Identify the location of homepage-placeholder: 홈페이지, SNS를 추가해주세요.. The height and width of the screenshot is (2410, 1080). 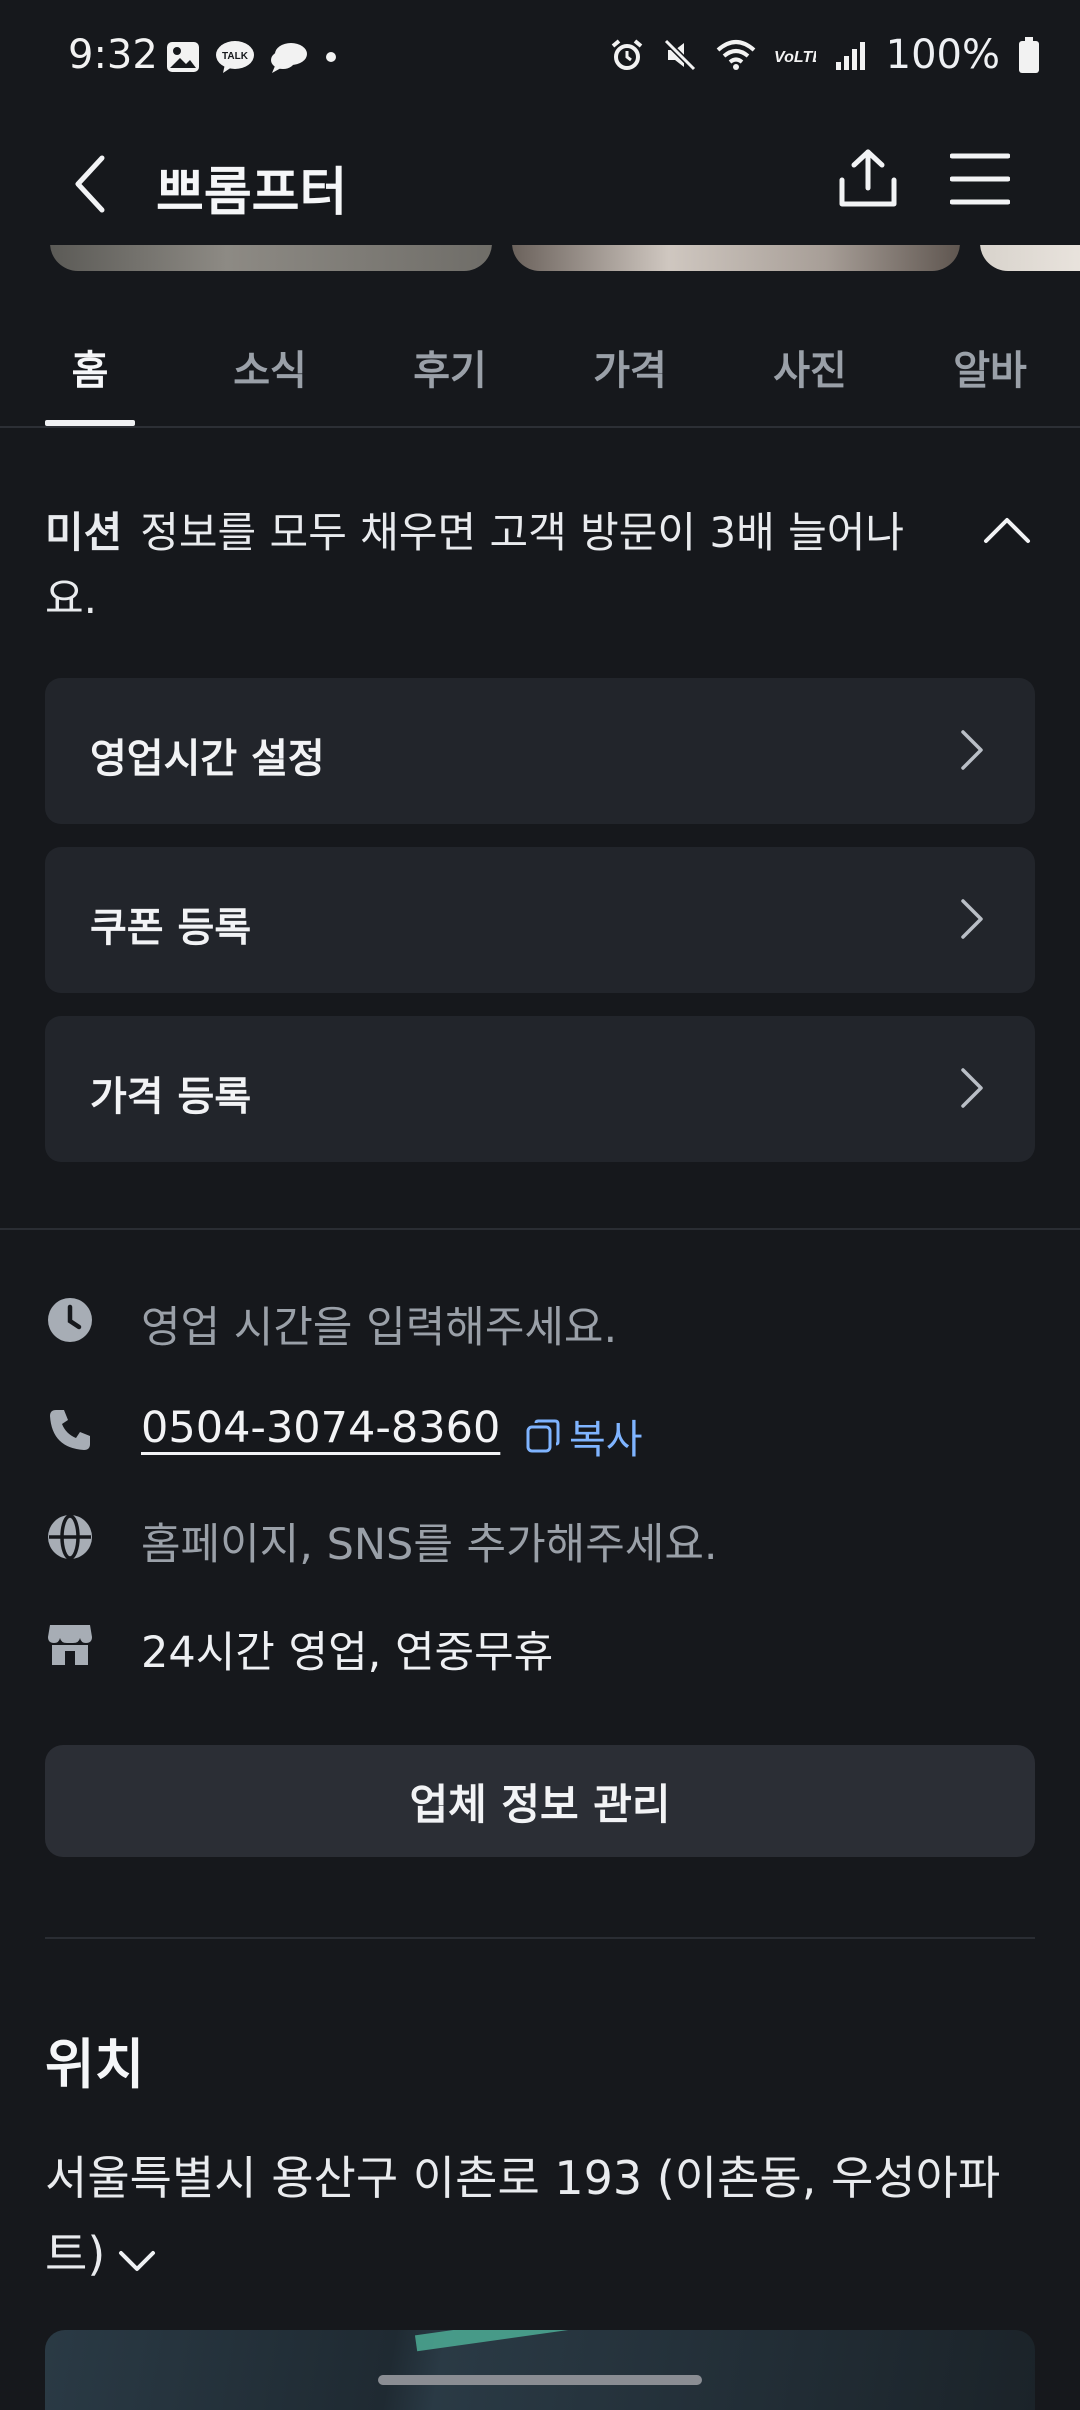
(429, 1545).